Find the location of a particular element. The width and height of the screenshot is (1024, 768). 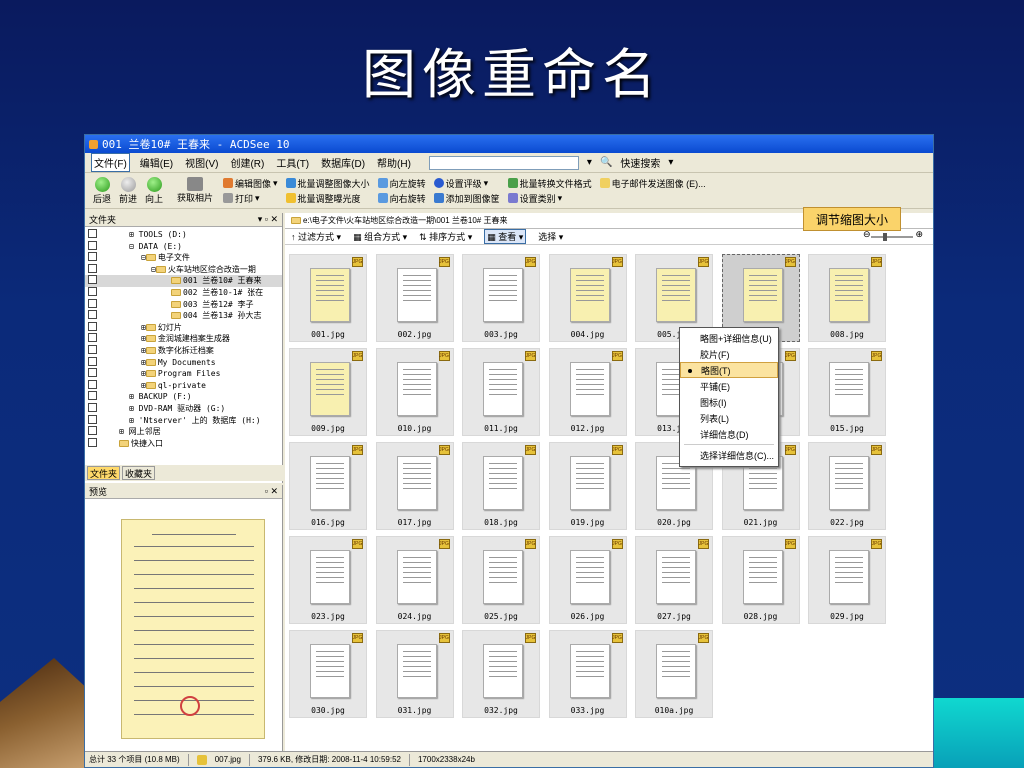

set-rating-button: 设置评级 ▾ is located at coordinates (466, 183).